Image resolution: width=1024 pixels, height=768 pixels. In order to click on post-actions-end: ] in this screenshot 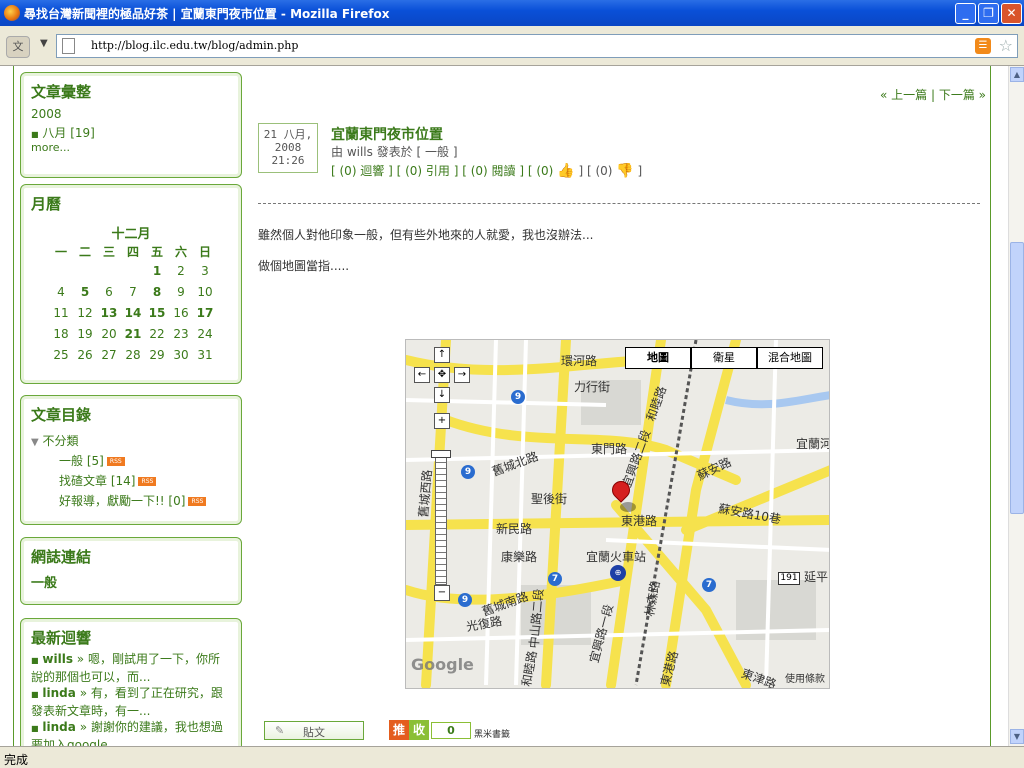, I will do `click(640, 171)`.